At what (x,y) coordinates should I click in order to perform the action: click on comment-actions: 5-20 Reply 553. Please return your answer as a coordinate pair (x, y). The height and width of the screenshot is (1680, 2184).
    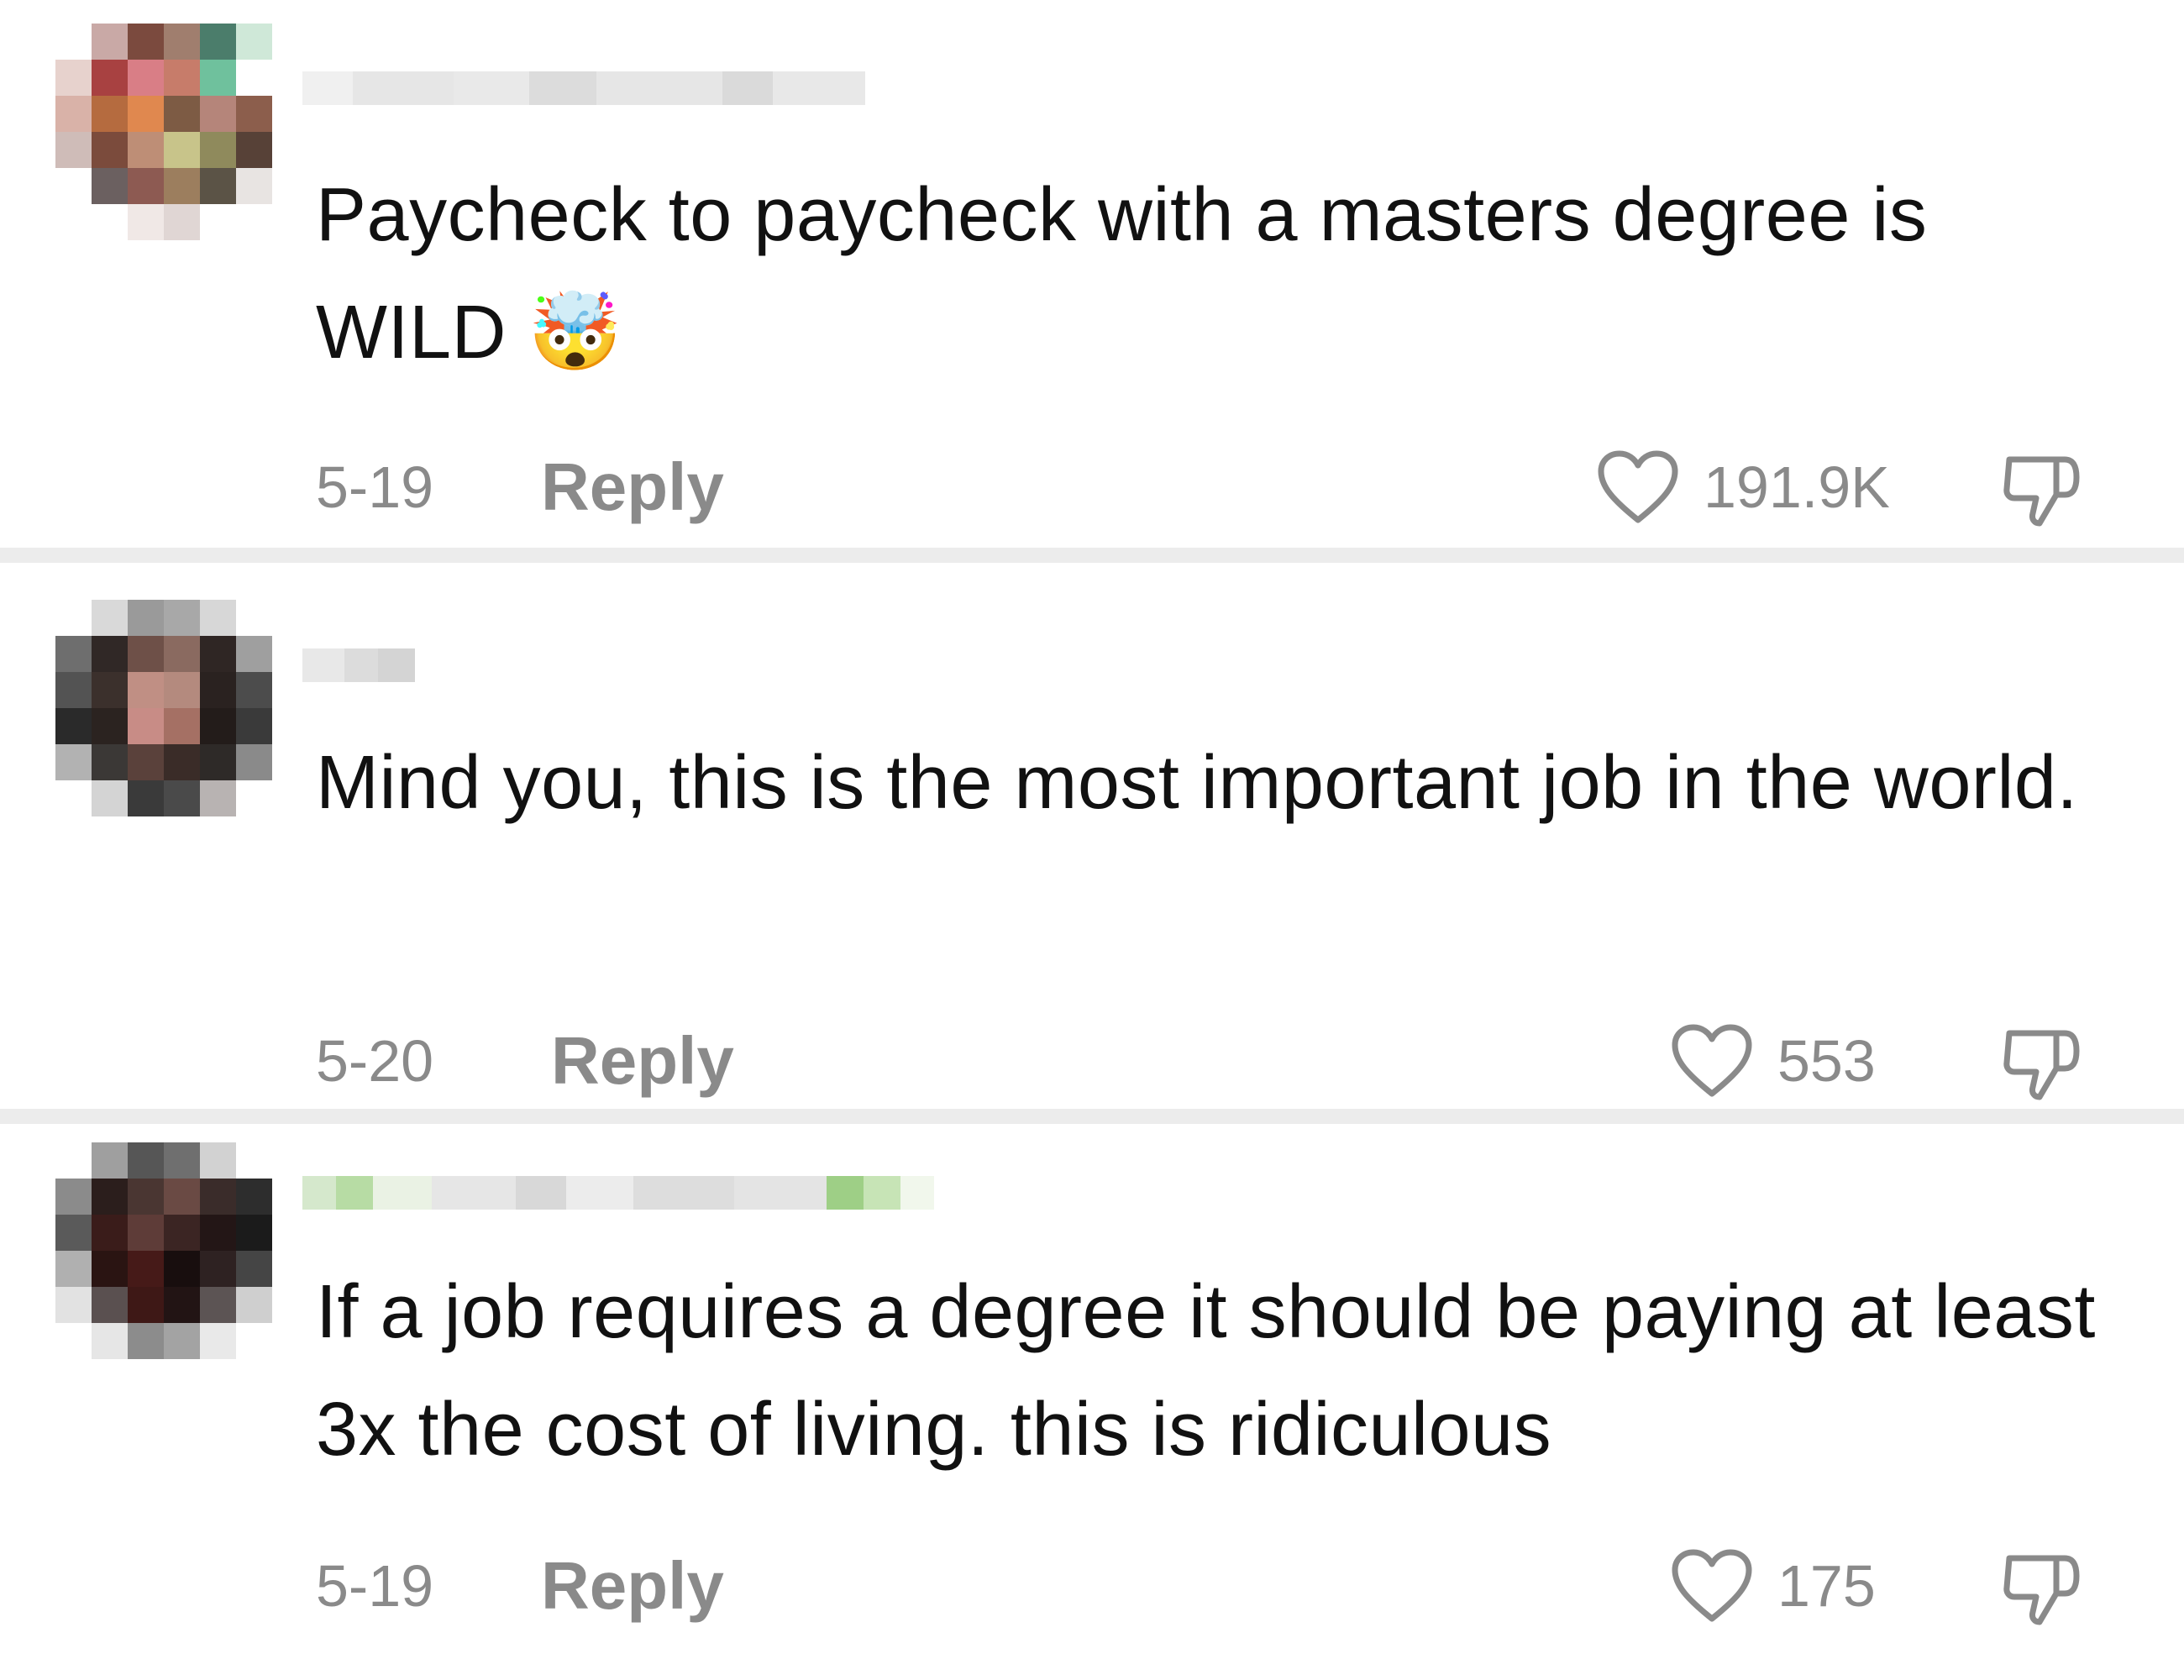
    Looking at the image, I should click on (1250, 1061).